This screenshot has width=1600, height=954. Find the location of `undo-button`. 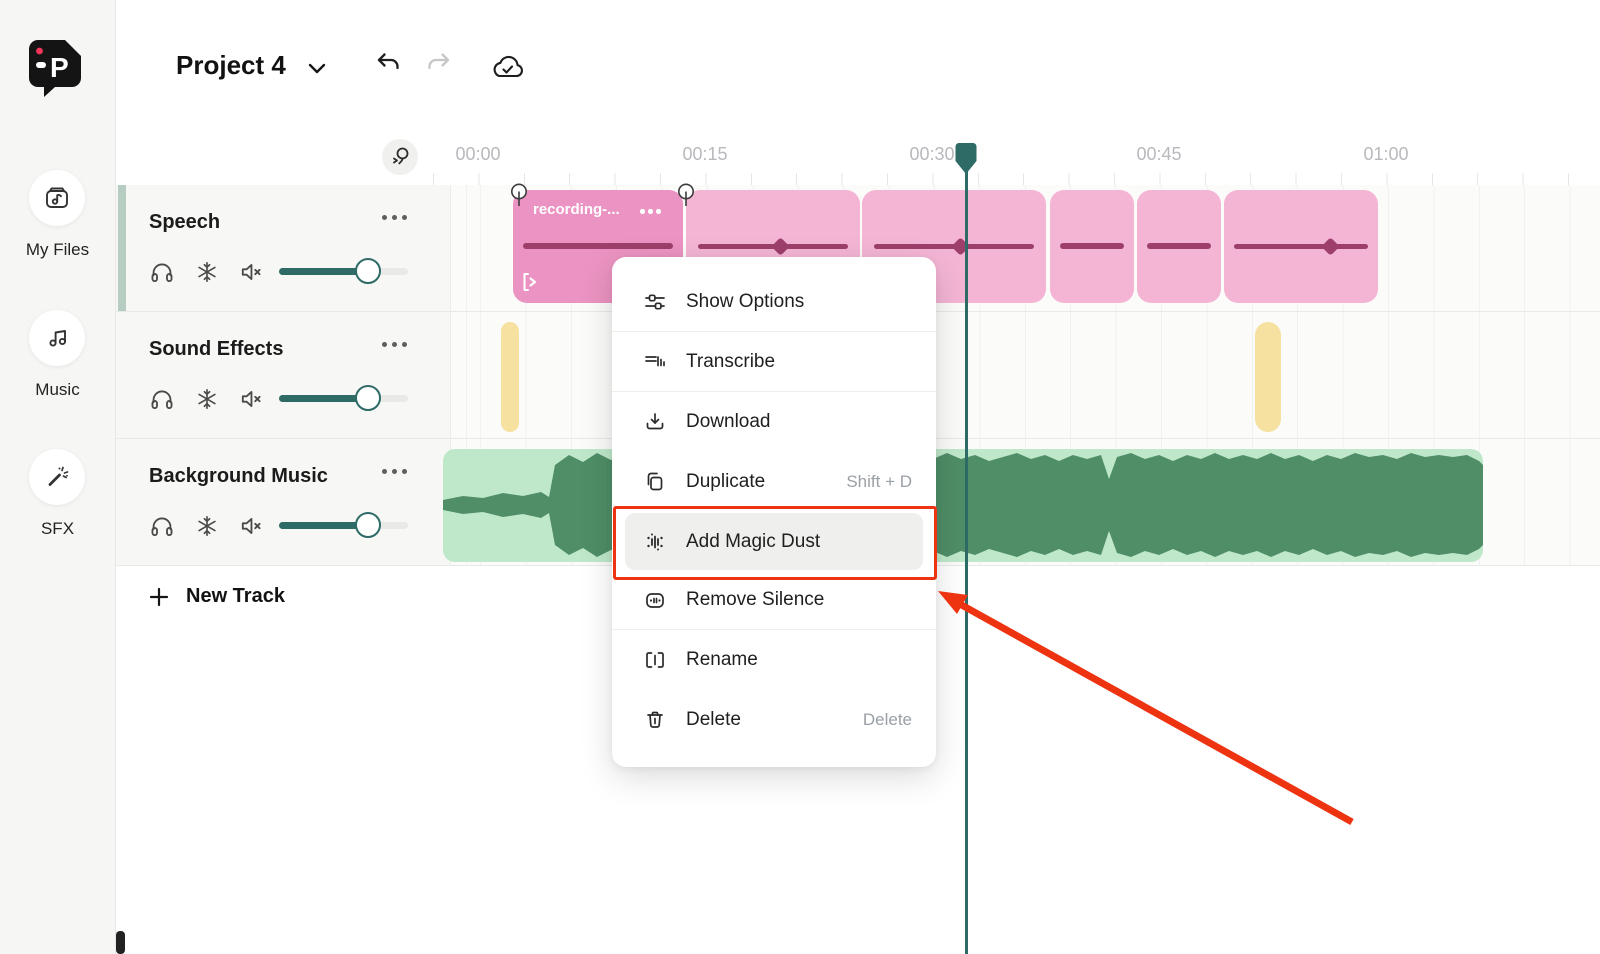

undo-button is located at coordinates (389, 65).